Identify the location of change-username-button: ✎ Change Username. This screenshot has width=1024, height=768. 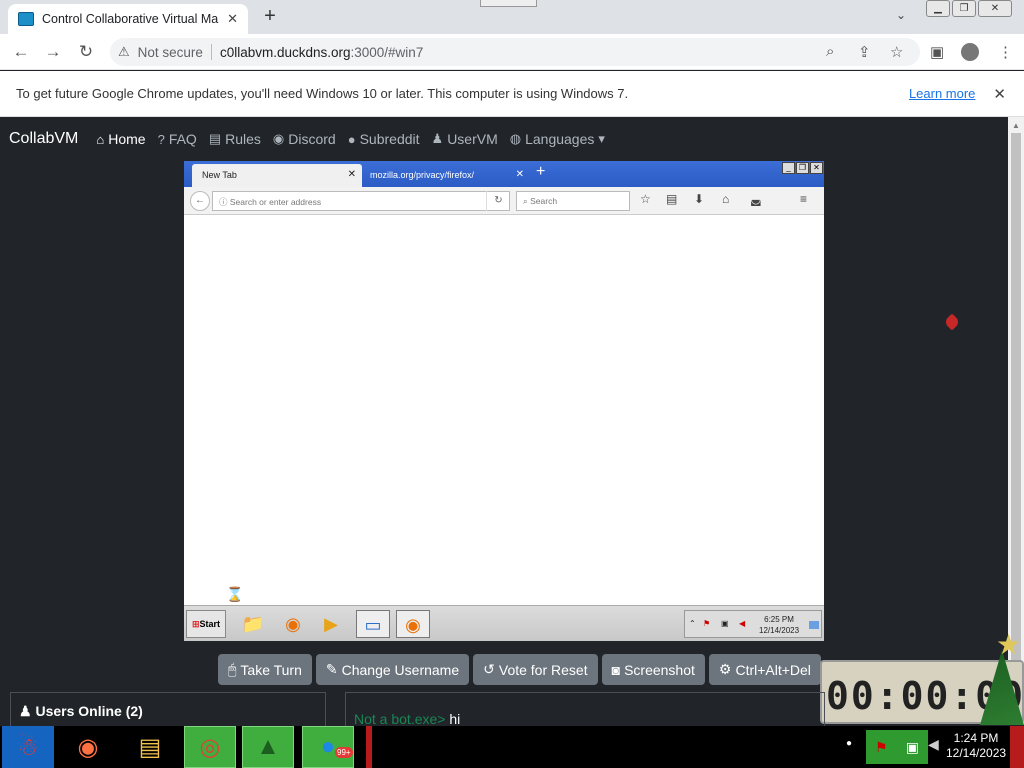
(392, 669).